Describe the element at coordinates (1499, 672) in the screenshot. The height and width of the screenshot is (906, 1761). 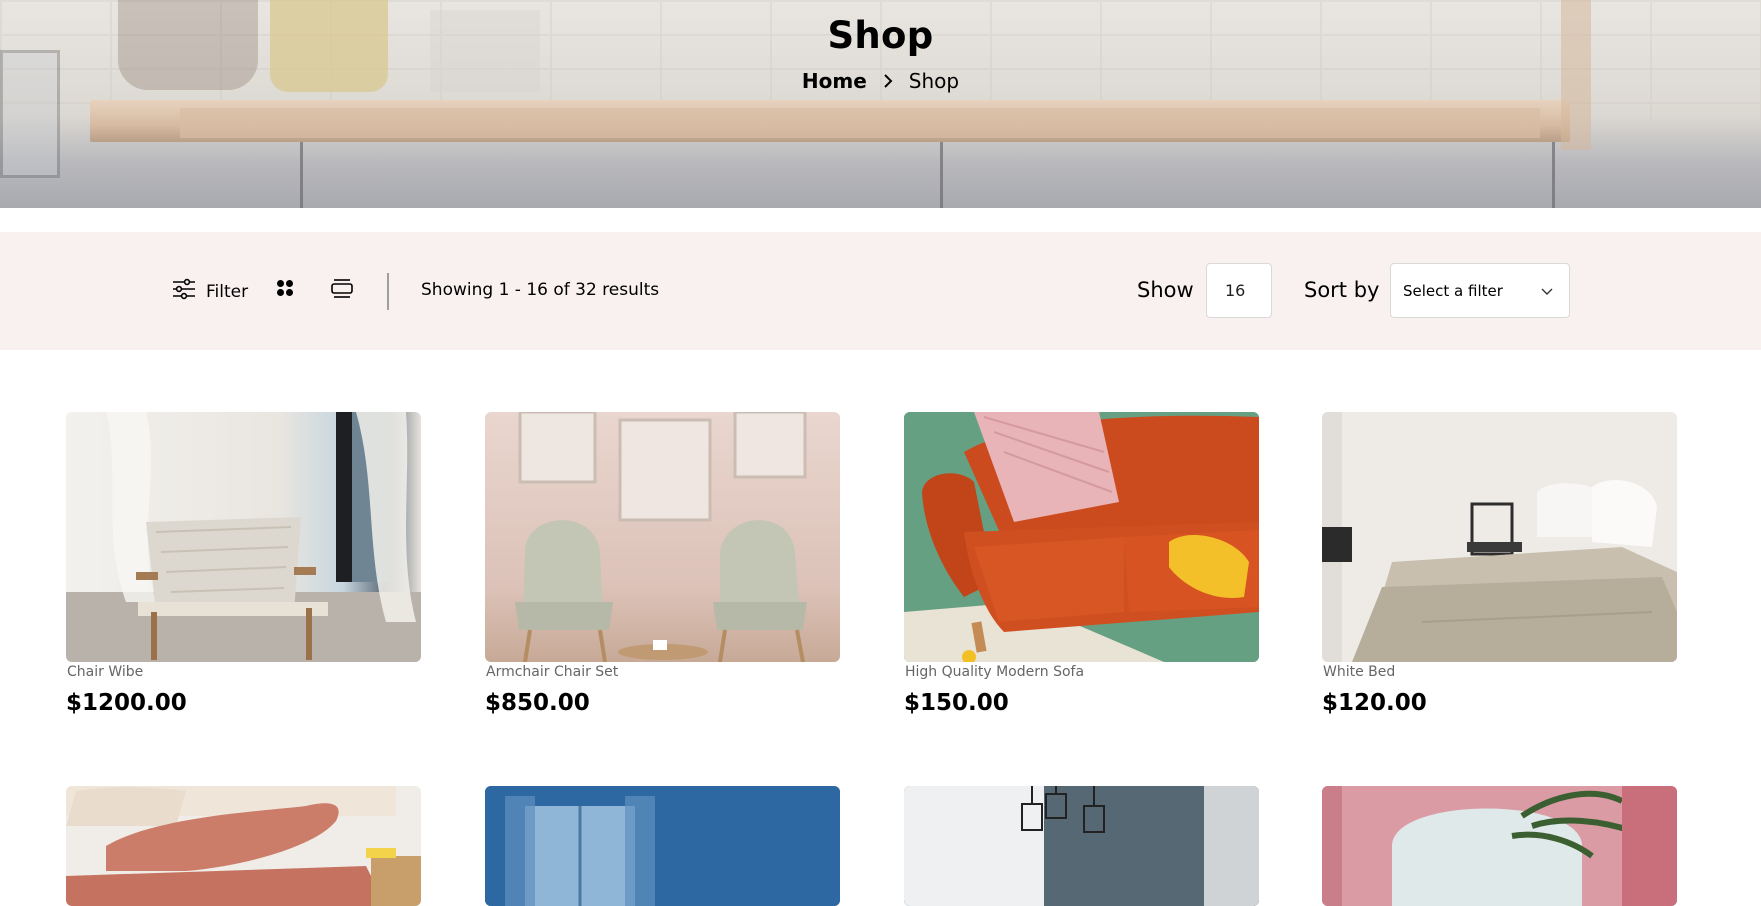
I see `product-name: White Bed` at that location.